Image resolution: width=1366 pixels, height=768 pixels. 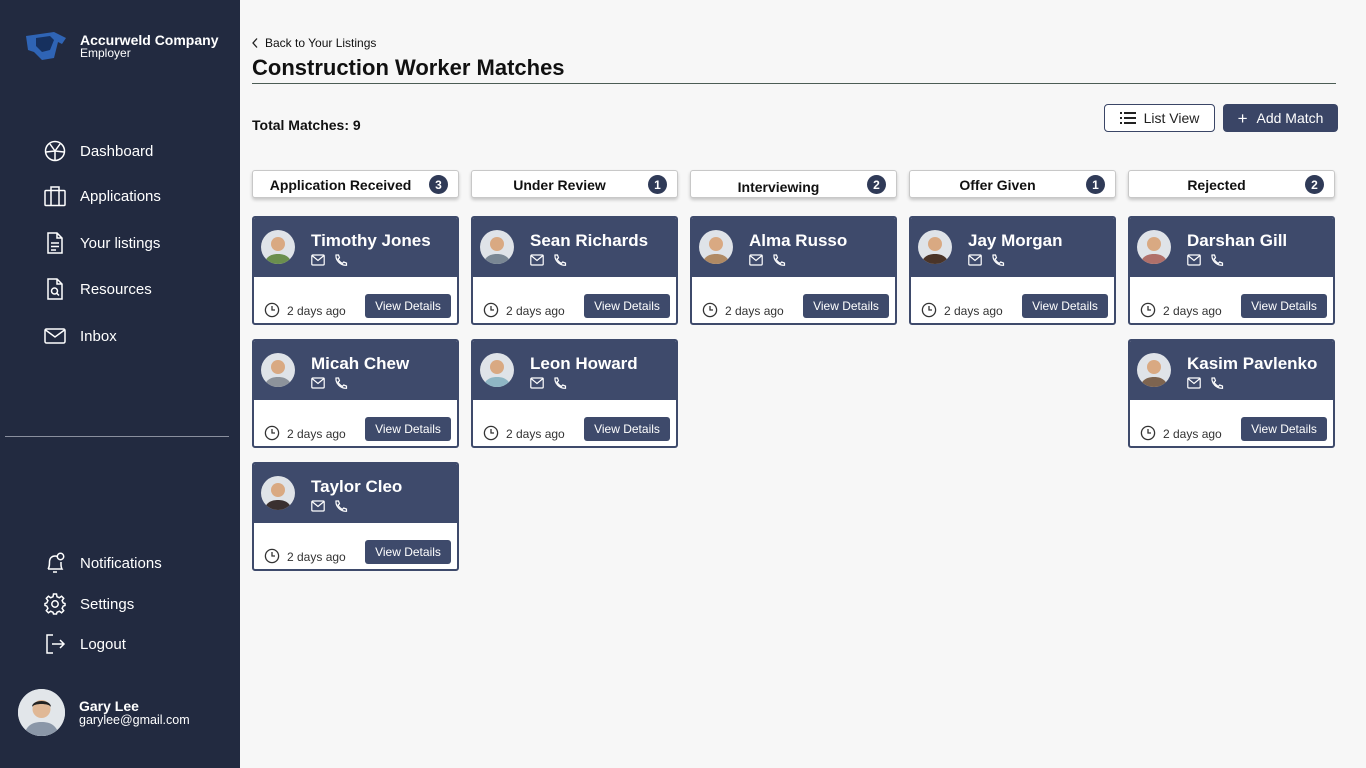 I want to click on column-under-review: Under Review 1, so click(x=574, y=184).